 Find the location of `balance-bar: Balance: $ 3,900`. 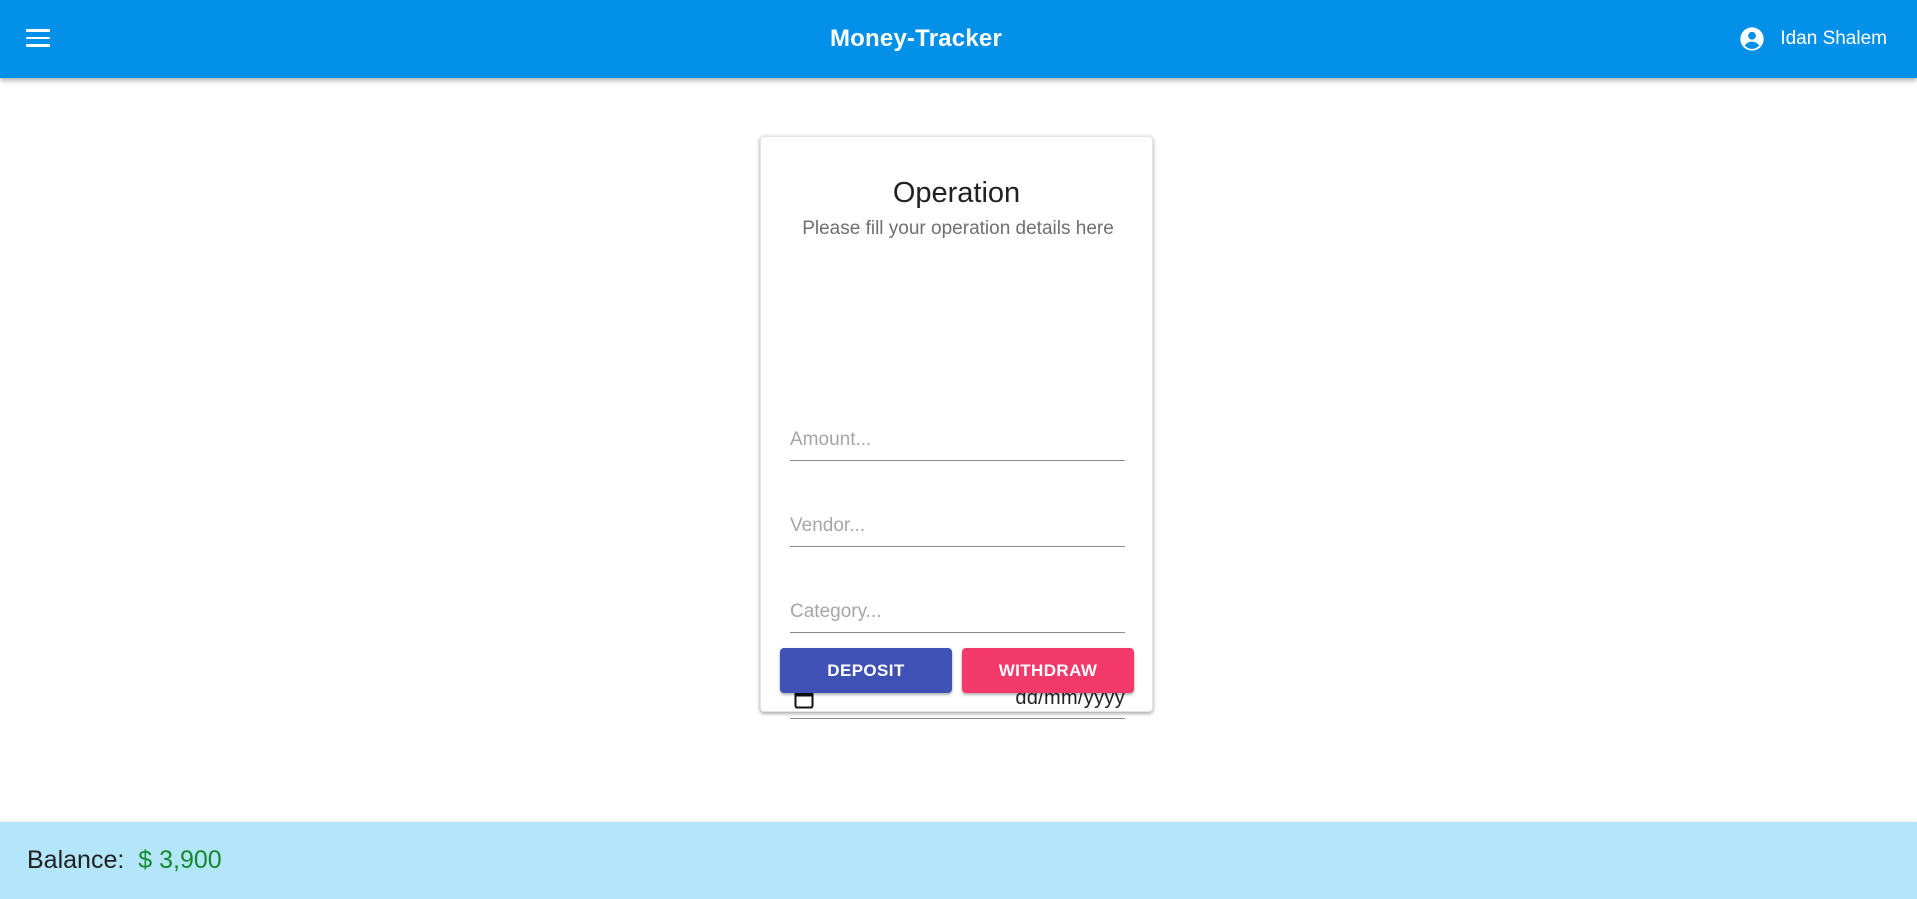

balance-bar: Balance: $ 3,900 is located at coordinates (958, 860).